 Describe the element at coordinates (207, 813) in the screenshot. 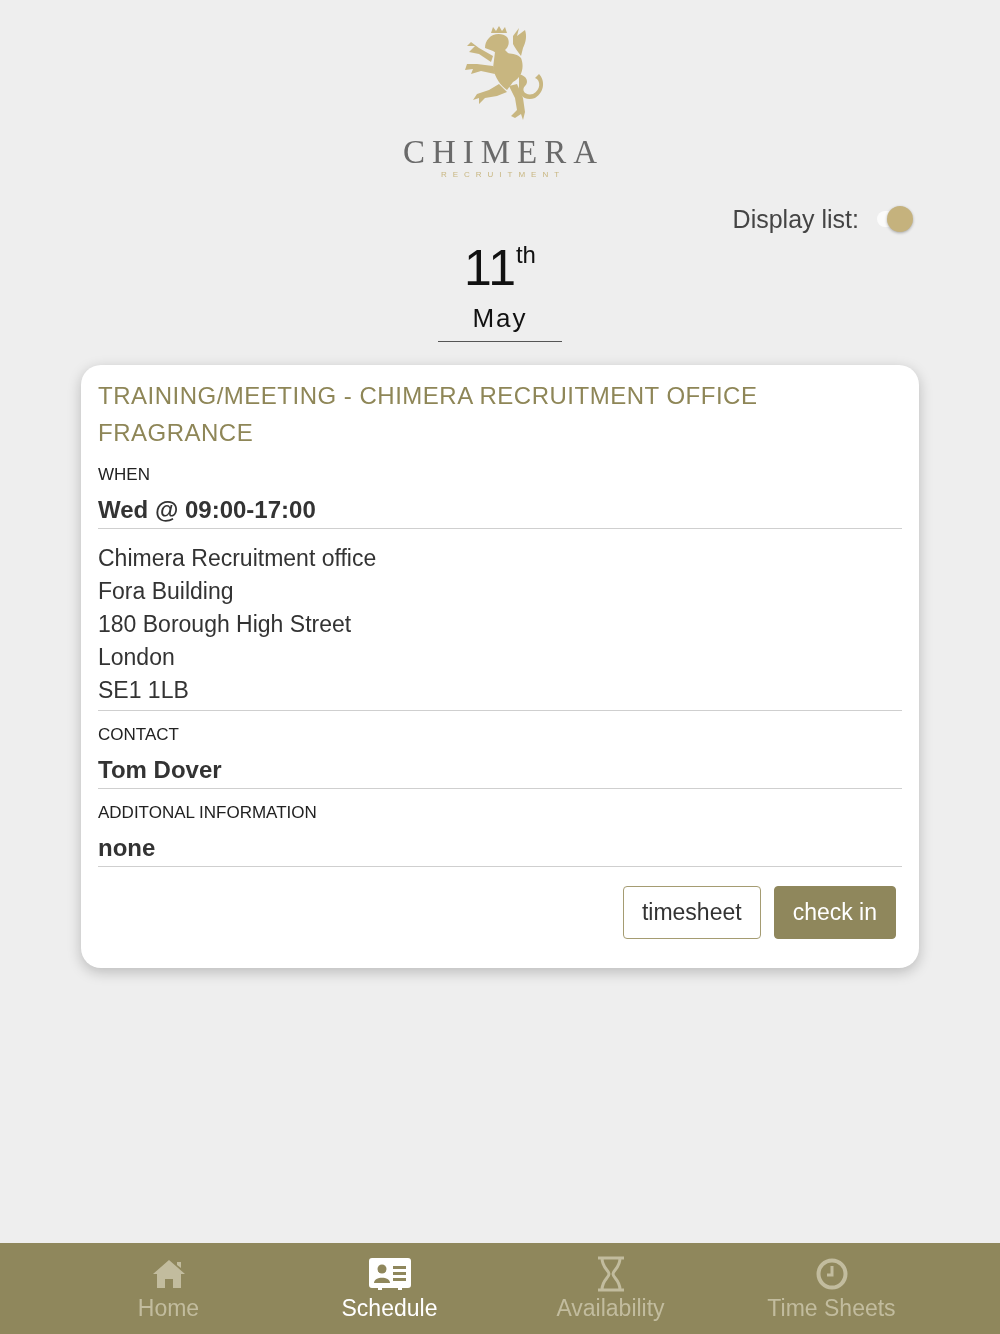

I see `field-label: ADDITONAL INFORMATION` at that location.